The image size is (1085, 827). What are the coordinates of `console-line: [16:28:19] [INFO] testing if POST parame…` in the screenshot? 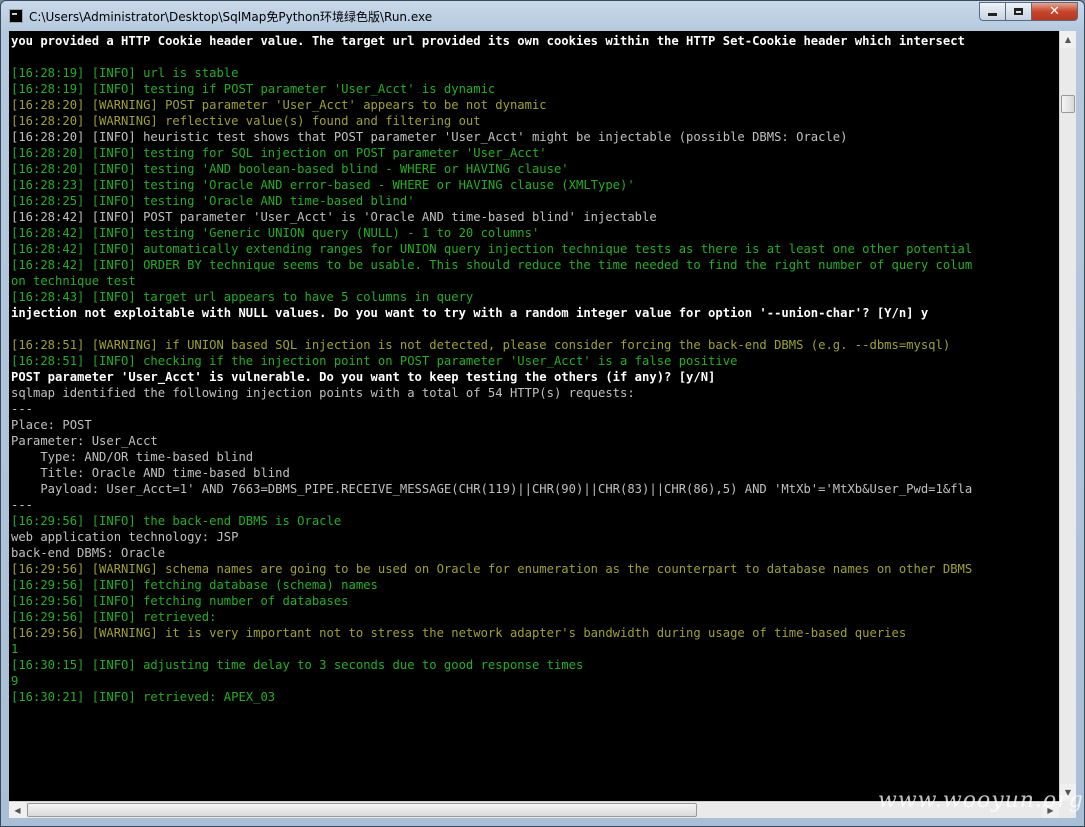 It's located at (253, 89).